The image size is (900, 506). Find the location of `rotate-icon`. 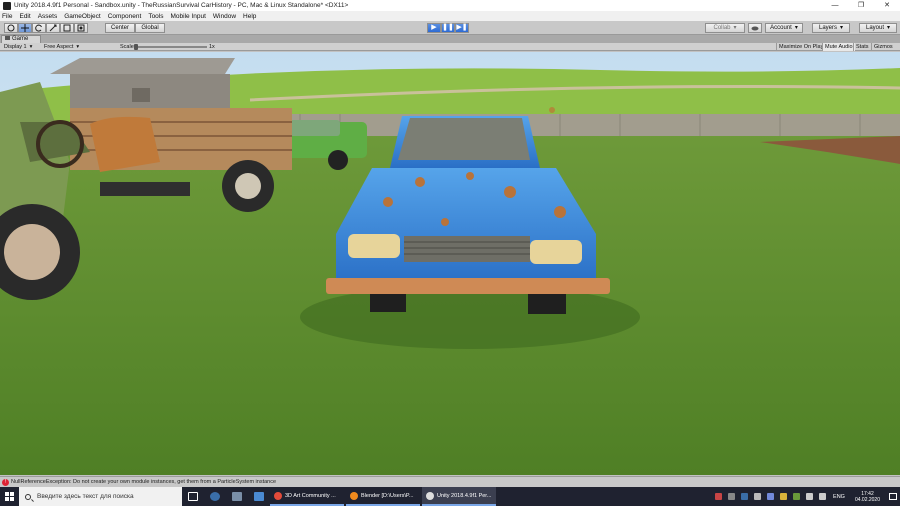

rotate-icon is located at coordinates (38, 28).